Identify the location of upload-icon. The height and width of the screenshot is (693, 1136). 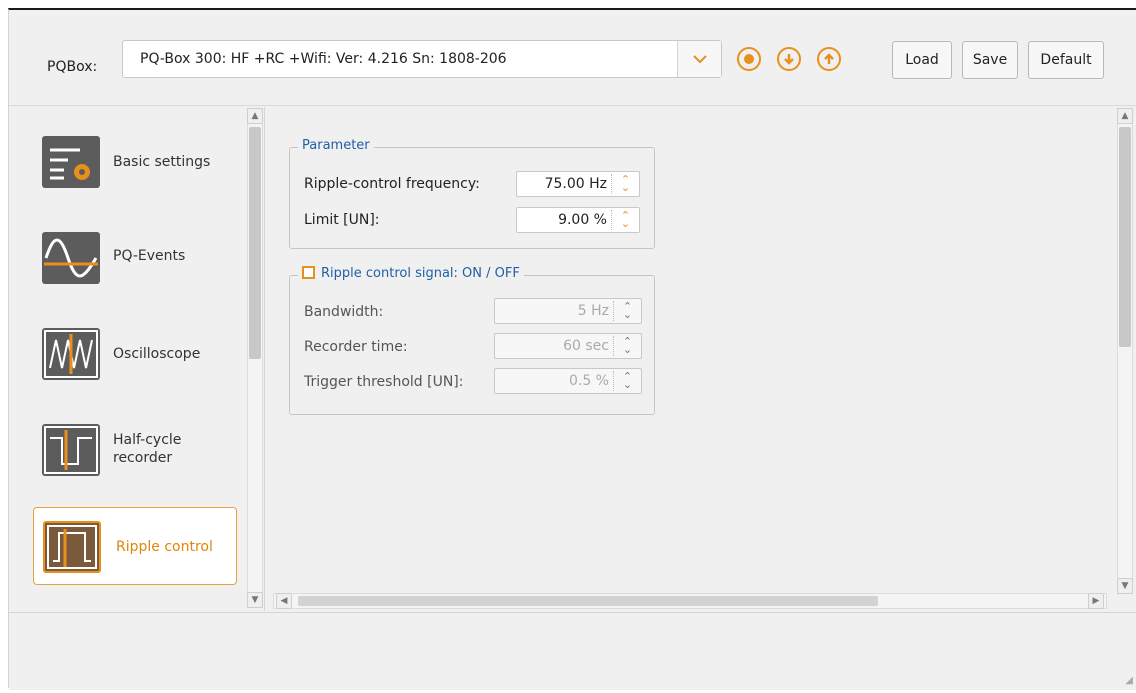
(829, 59).